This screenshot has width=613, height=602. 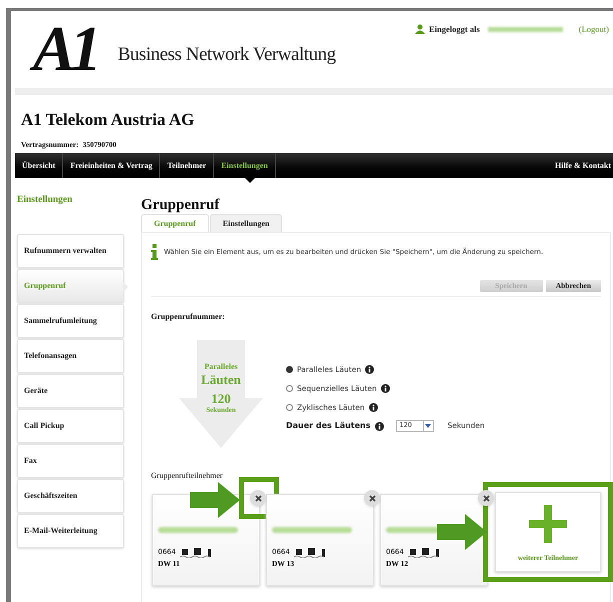 What do you see at coordinates (187, 476) in the screenshot?
I see `members-label: Gruppenrufteilnehmer` at bounding box center [187, 476].